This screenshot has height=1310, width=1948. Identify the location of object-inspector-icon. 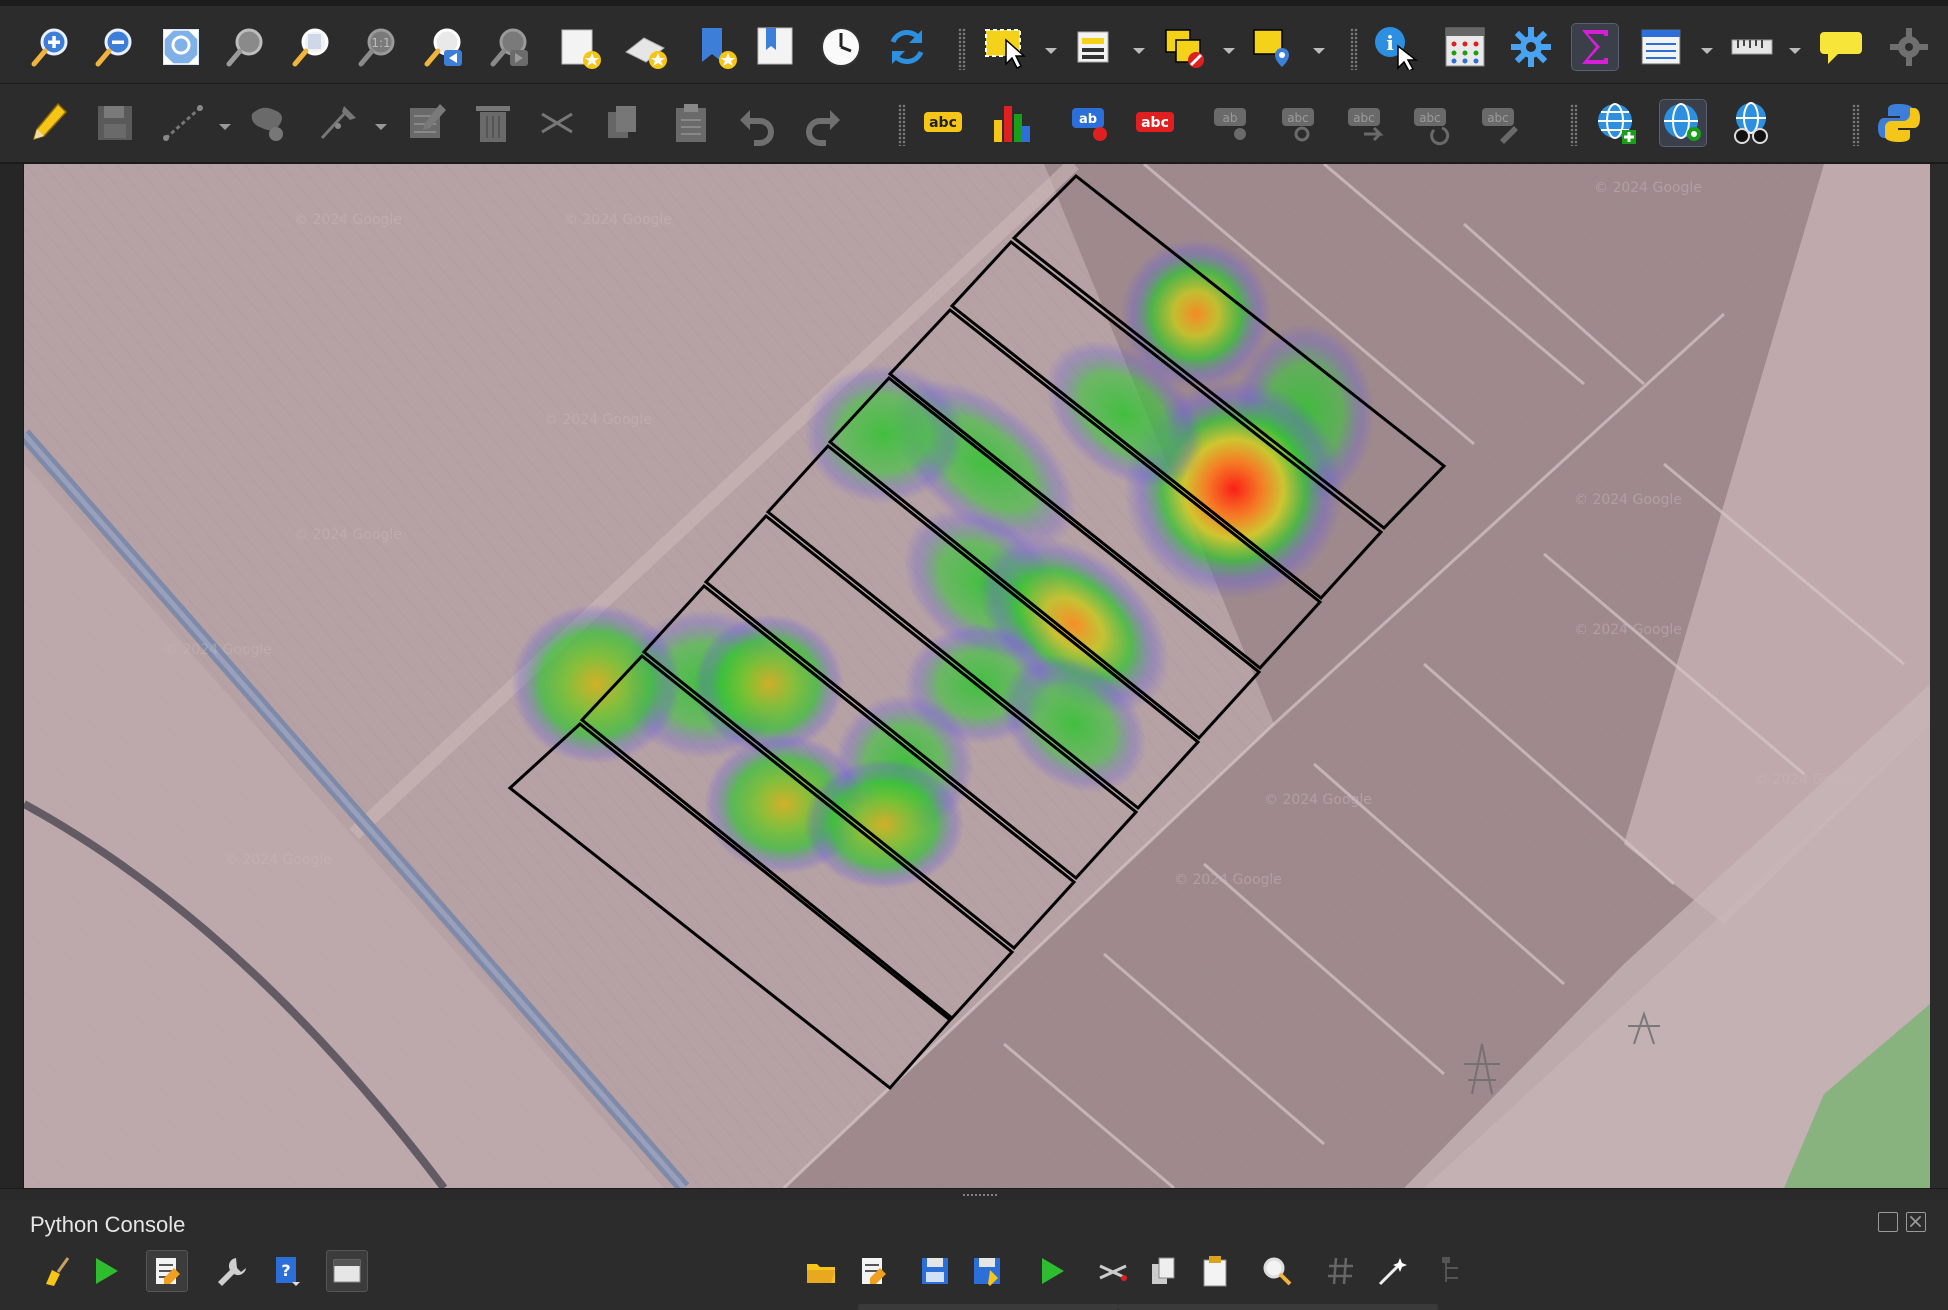
(1453, 1271).